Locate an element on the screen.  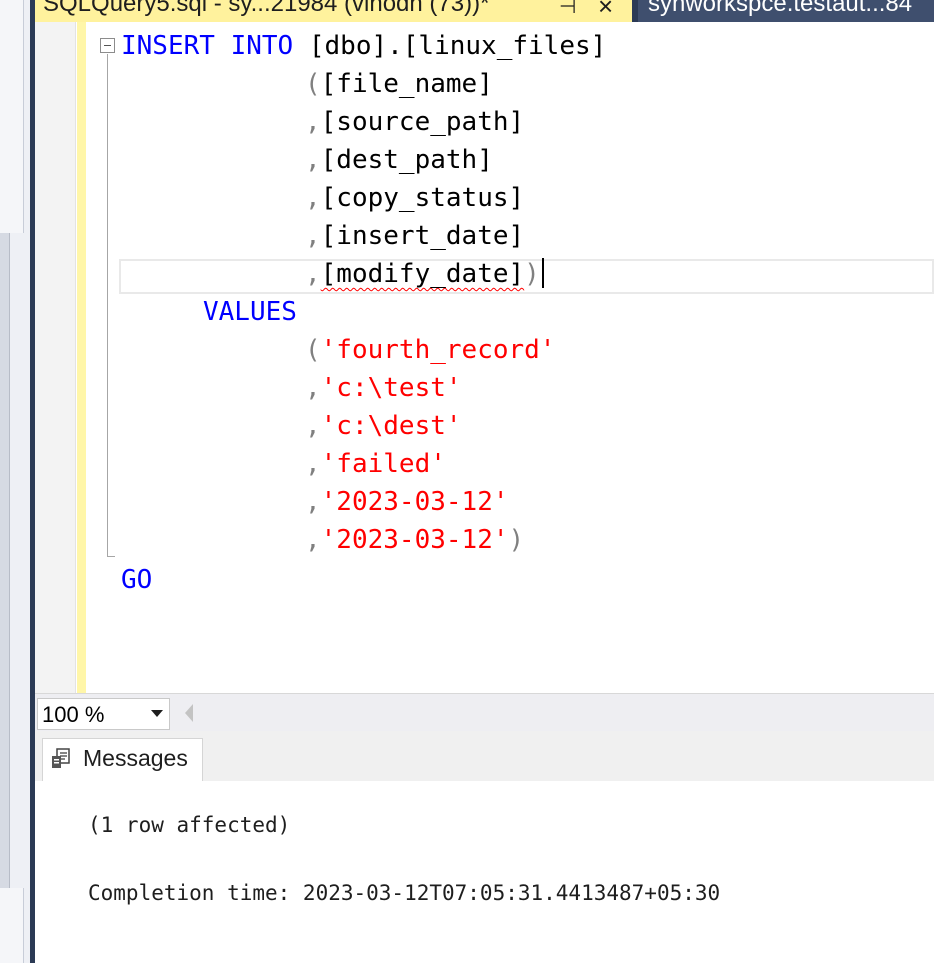
close-icon: × is located at coordinates (605, 11).